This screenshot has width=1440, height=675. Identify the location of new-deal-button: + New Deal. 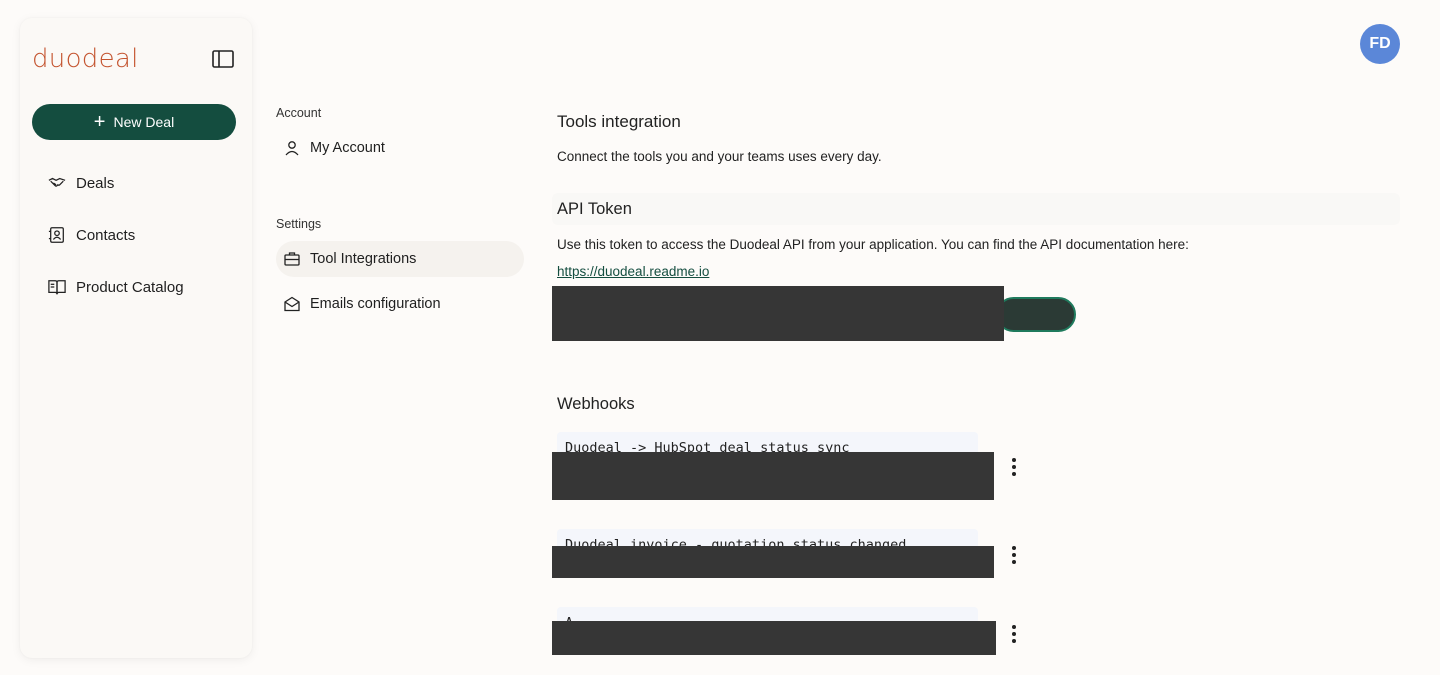
(134, 122).